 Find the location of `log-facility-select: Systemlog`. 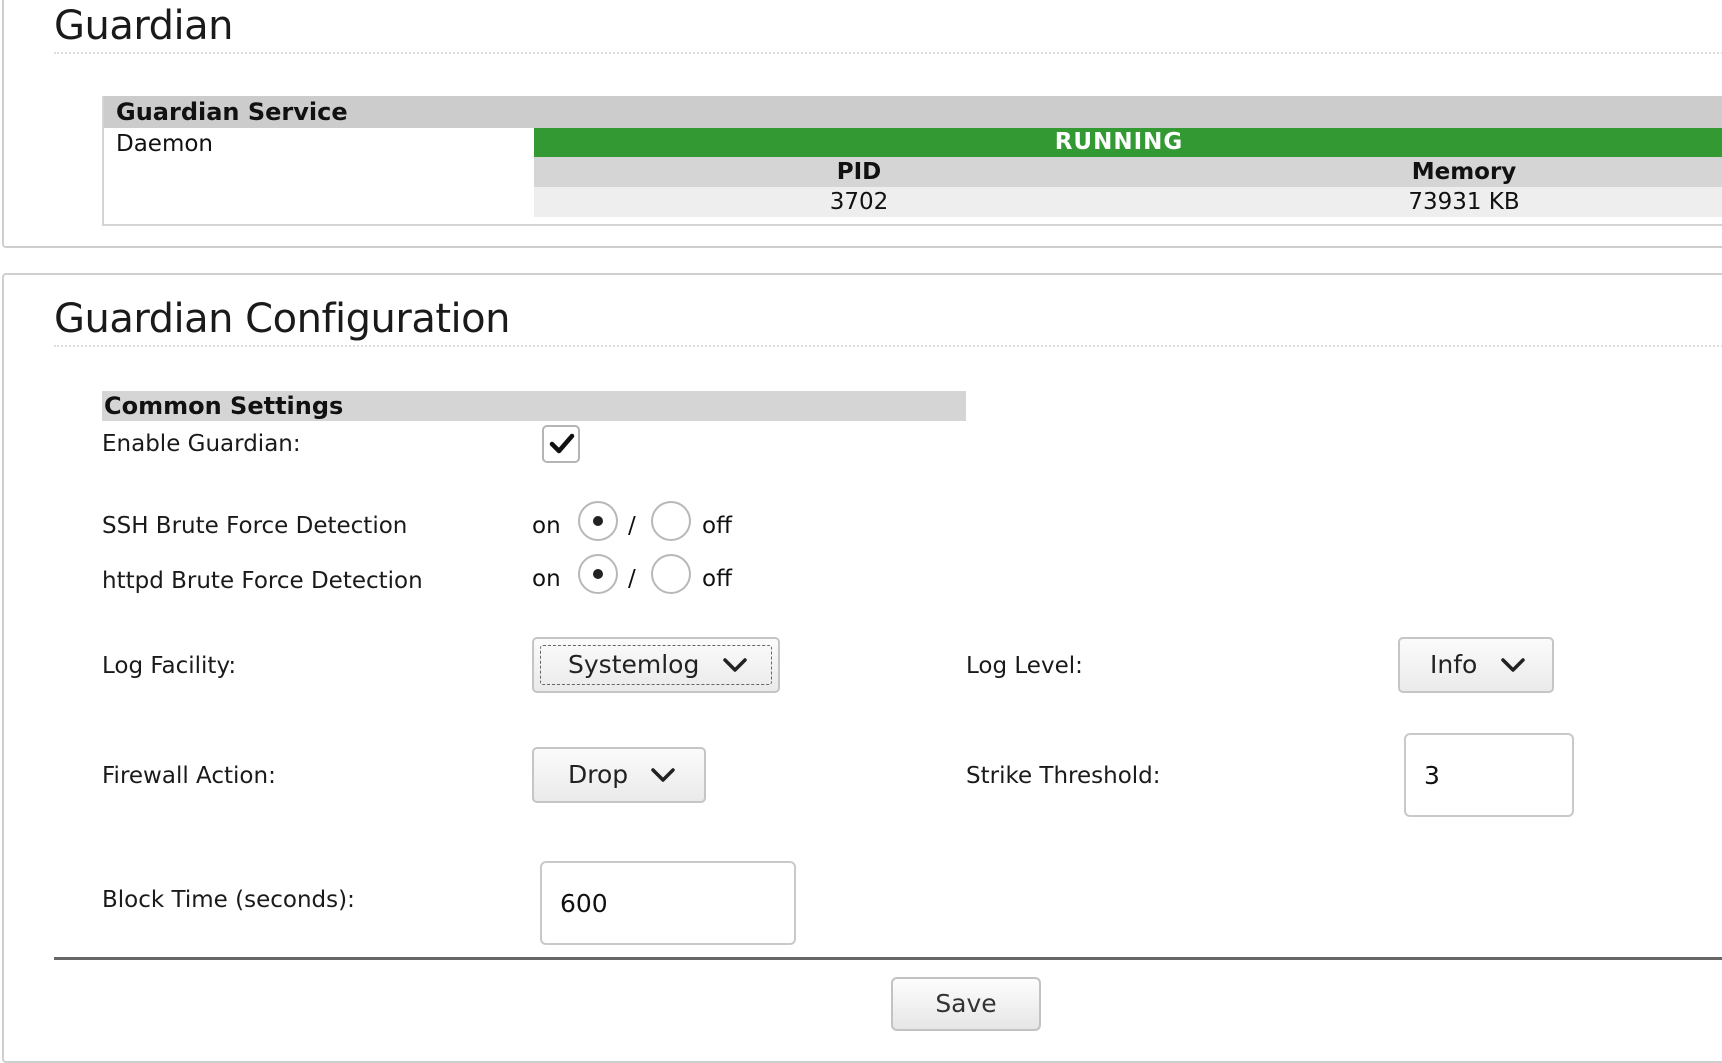

log-facility-select: Systemlog is located at coordinates (656, 665).